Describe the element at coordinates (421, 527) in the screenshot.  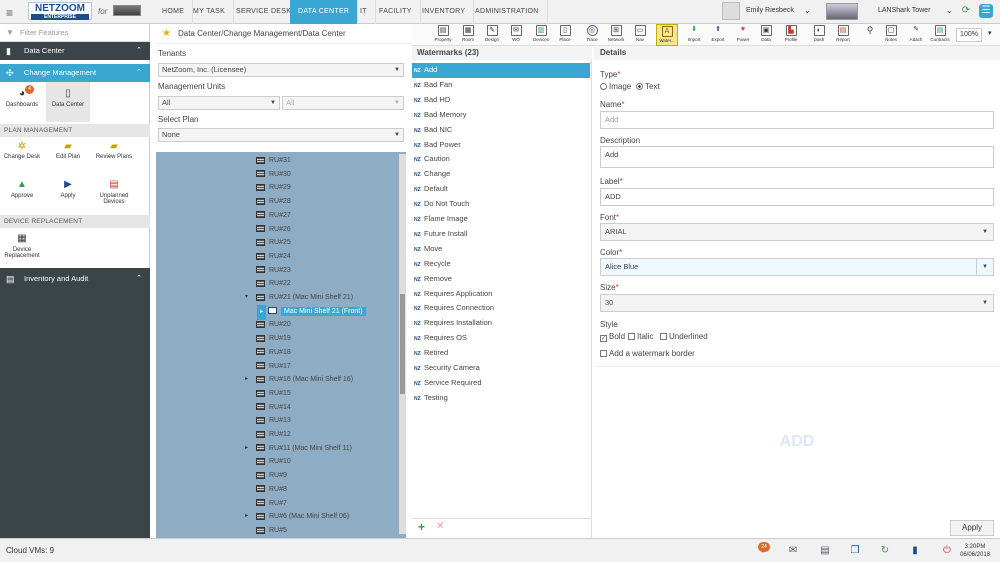
I see `add-icon: +` at that location.